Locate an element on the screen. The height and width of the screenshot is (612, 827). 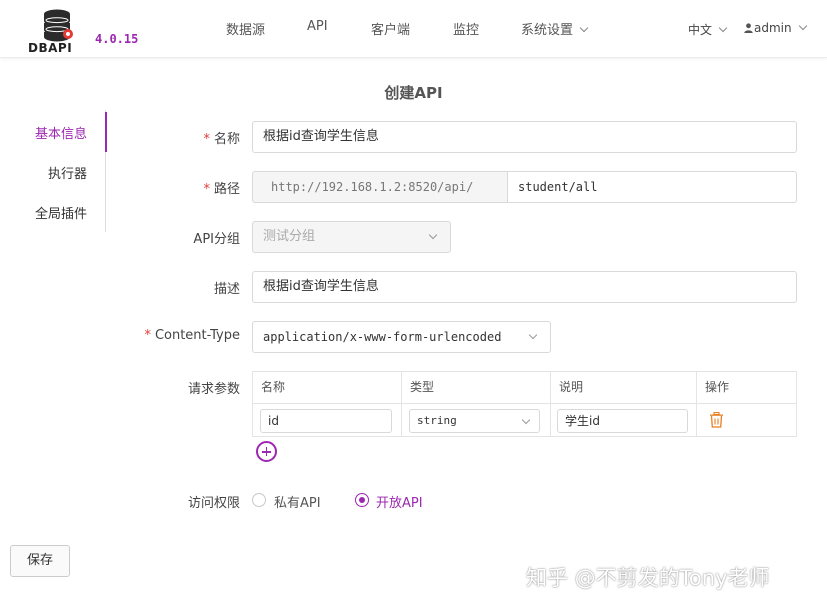
name-label: * 名称 is located at coordinates (221, 137).